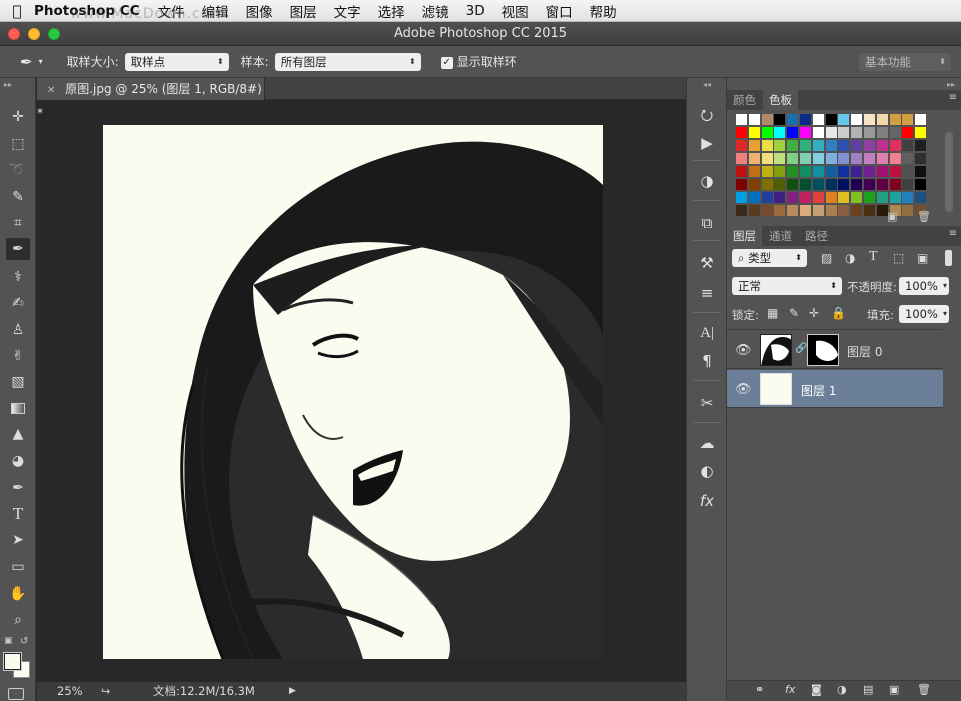 The height and width of the screenshot is (701, 961). I want to click on lock-position-icon: ✛, so click(814, 313).